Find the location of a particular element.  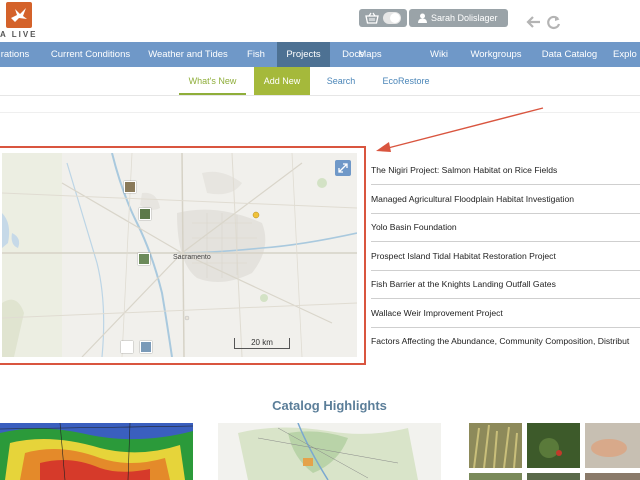

tab-search: Search is located at coordinates (341, 81).